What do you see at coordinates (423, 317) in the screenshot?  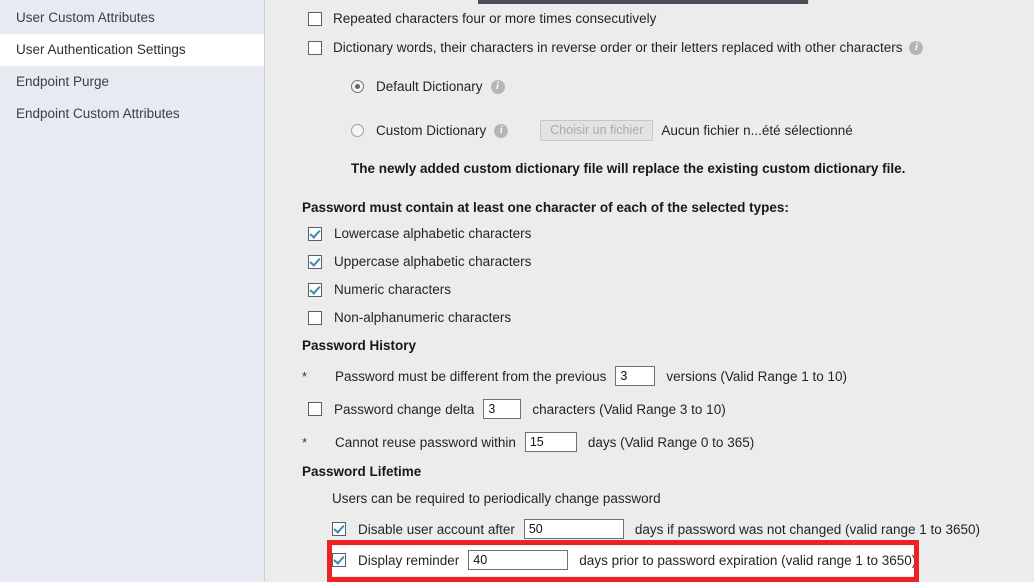 I see `non-alphanumeric-characters-label: Non-alphanumeric characters` at bounding box center [423, 317].